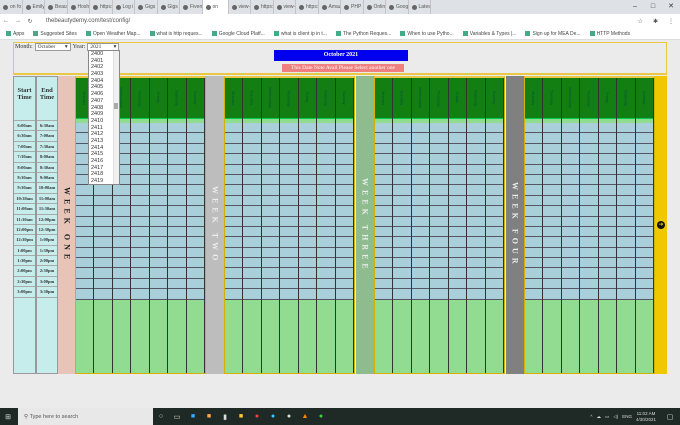 This screenshot has width=680, height=425. I want to click on windows-start-icon: ⊞, so click(8, 416).